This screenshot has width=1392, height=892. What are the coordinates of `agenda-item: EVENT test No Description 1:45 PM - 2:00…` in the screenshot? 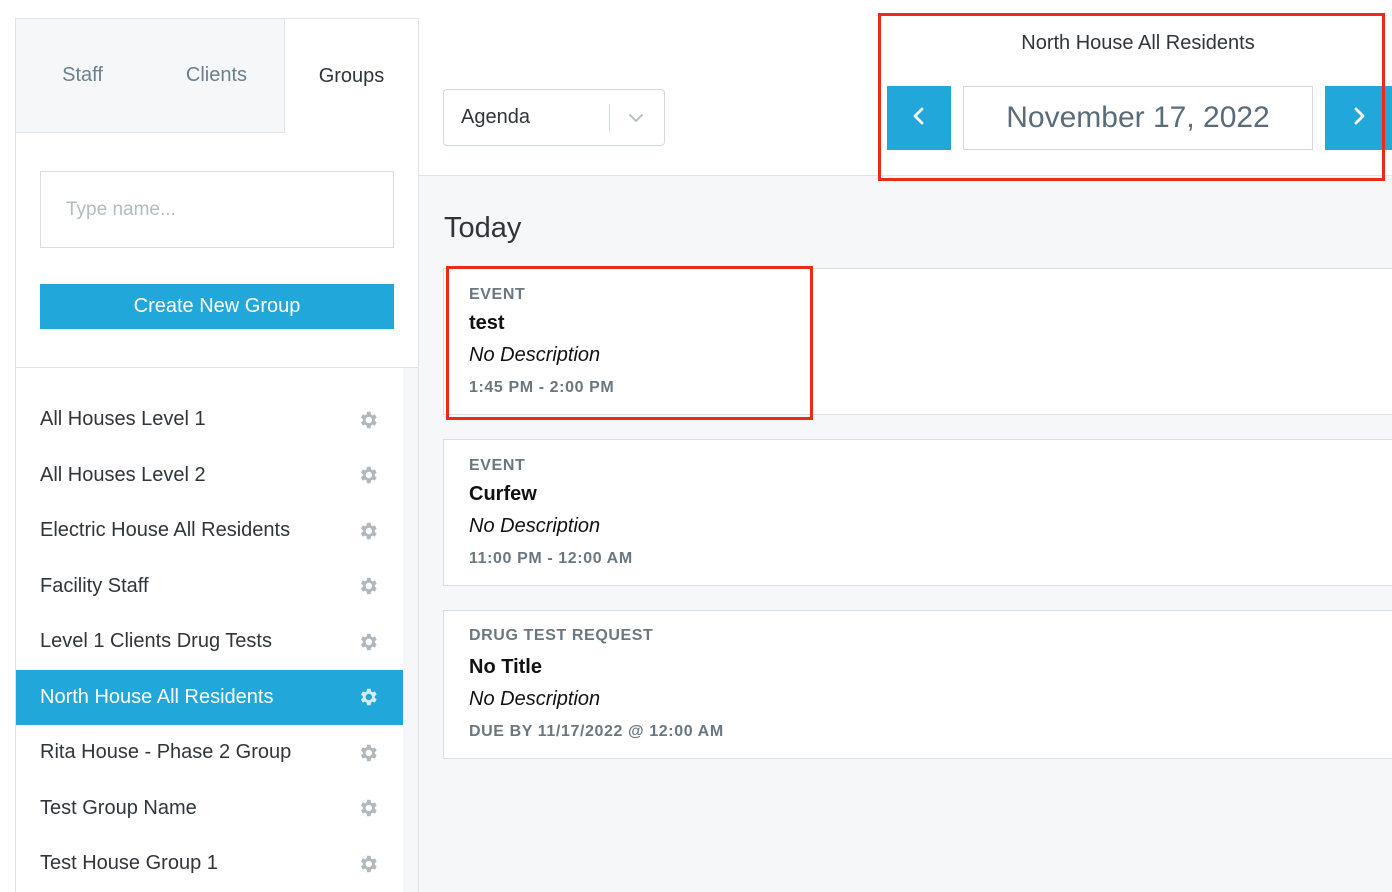 It's located at (917, 341).